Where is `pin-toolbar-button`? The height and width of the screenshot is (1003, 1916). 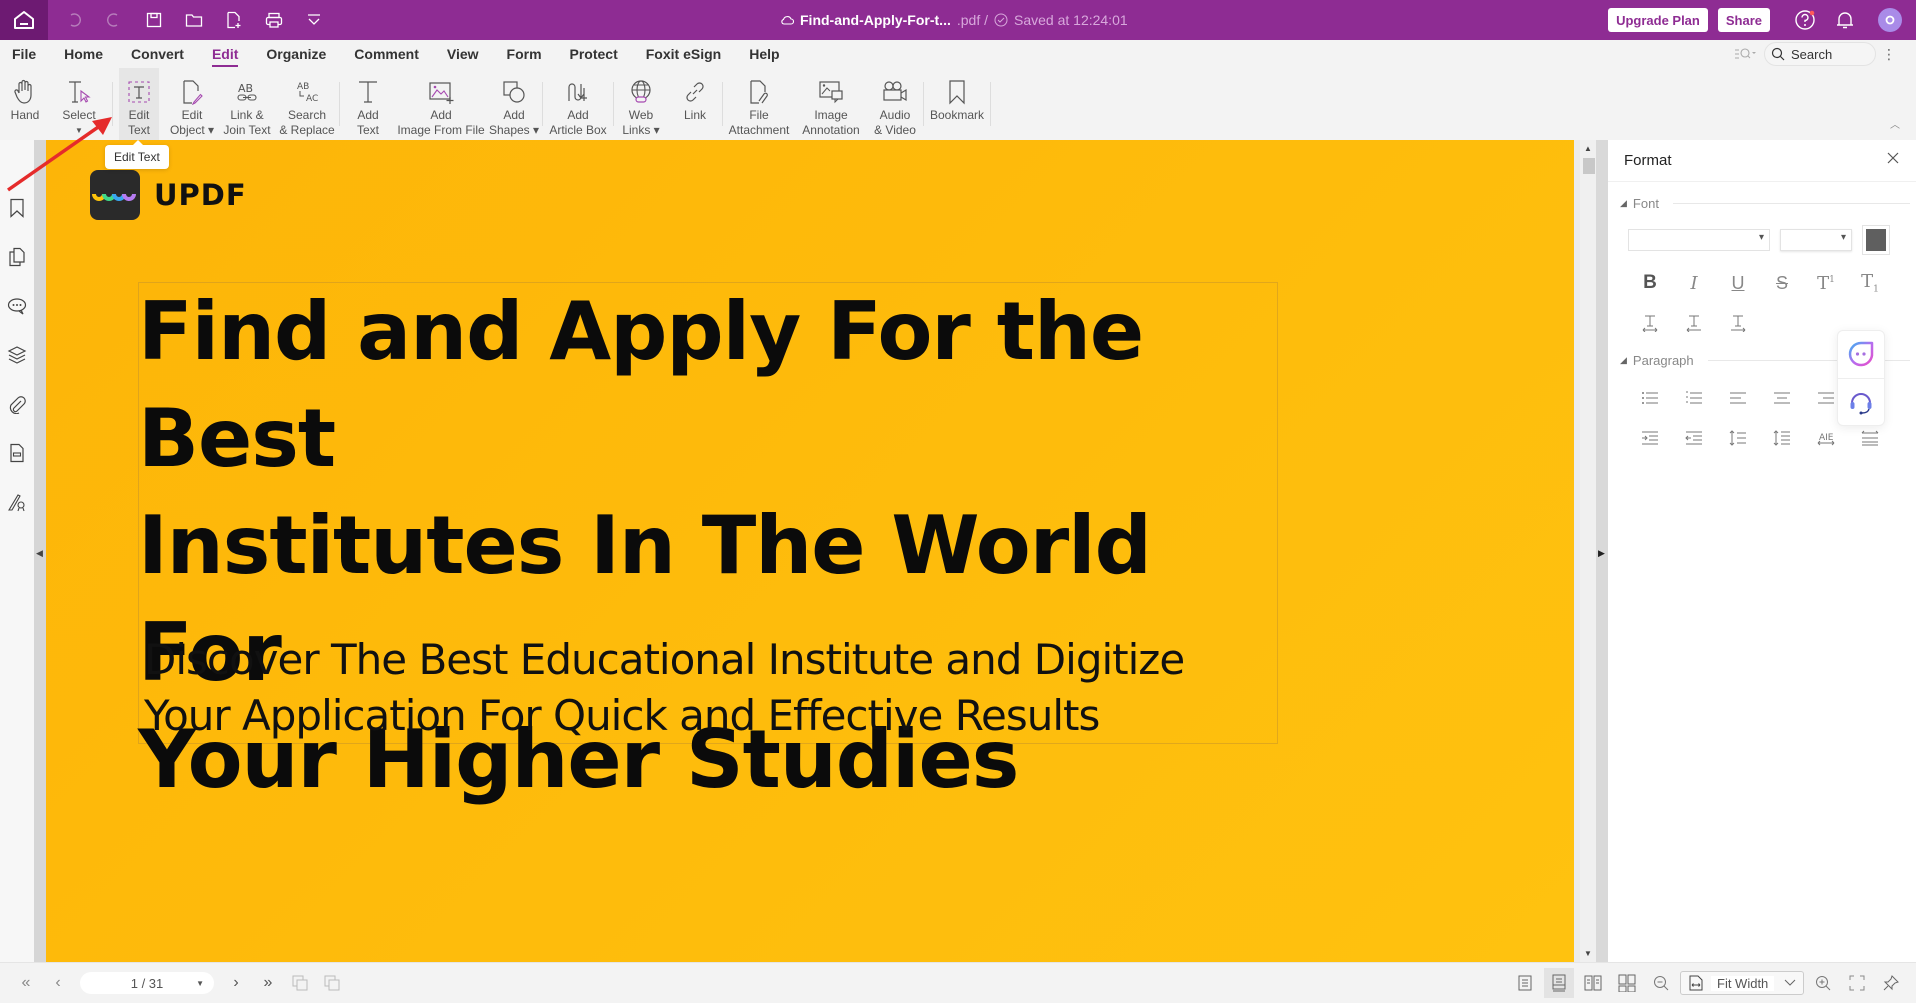
pin-toolbar-button is located at coordinates (1891, 983).